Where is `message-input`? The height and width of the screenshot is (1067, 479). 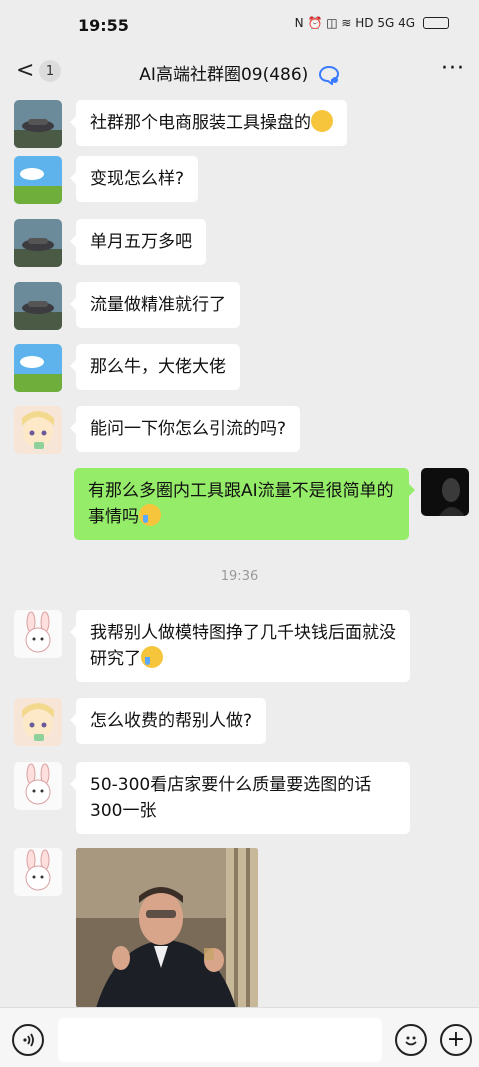 message-input is located at coordinates (220, 1040).